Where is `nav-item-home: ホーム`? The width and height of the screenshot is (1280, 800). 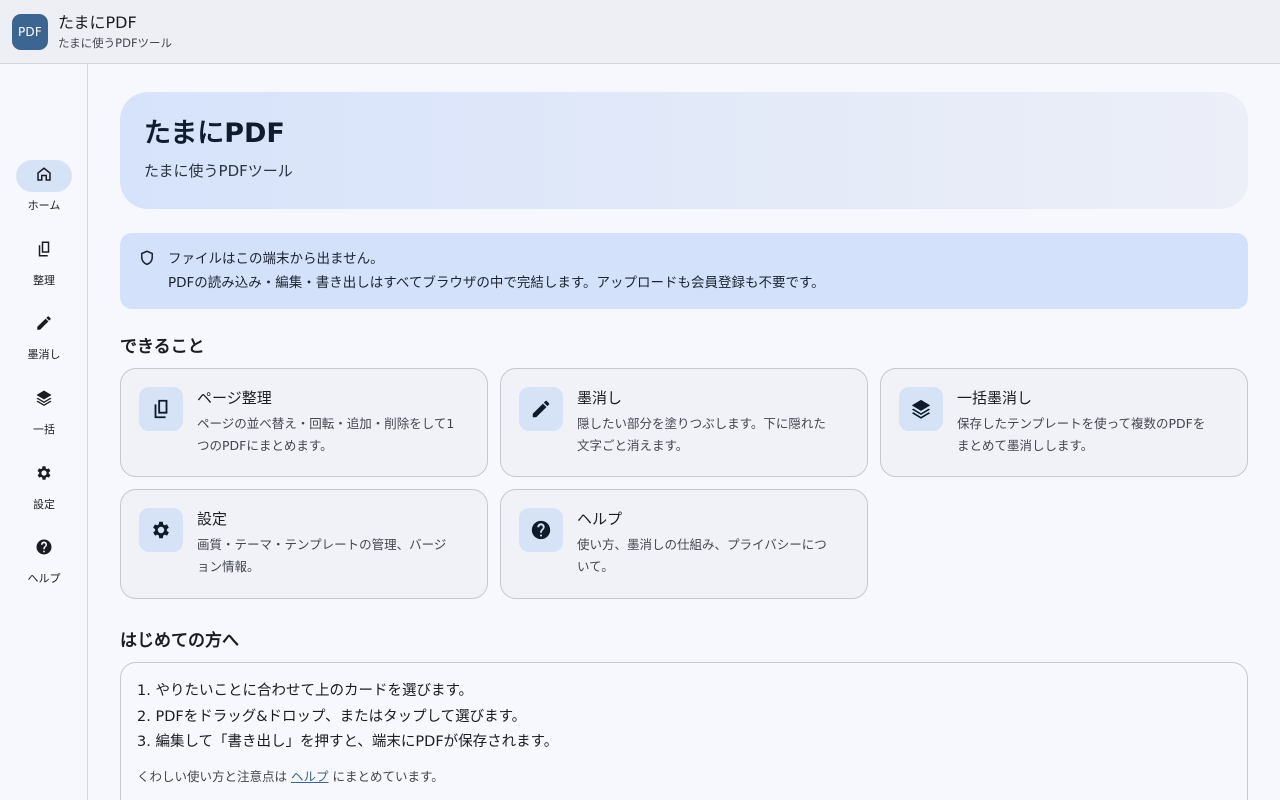
nav-item-home: ホーム is located at coordinates (44, 192).